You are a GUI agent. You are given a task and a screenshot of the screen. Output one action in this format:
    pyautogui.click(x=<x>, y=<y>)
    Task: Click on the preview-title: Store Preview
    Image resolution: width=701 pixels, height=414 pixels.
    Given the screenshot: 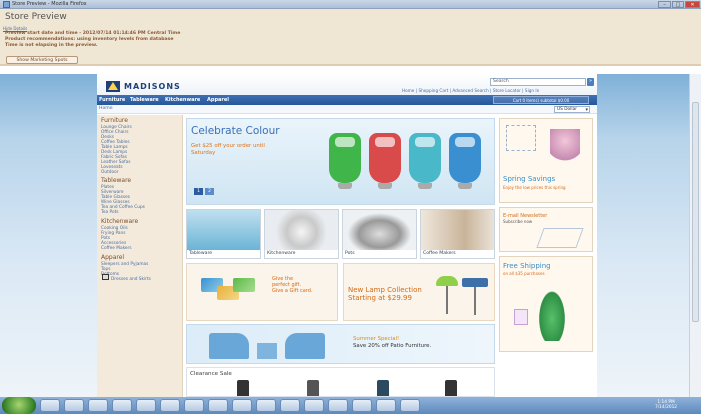 What is the action you would take?
    pyautogui.click(x=36, y=17)
    